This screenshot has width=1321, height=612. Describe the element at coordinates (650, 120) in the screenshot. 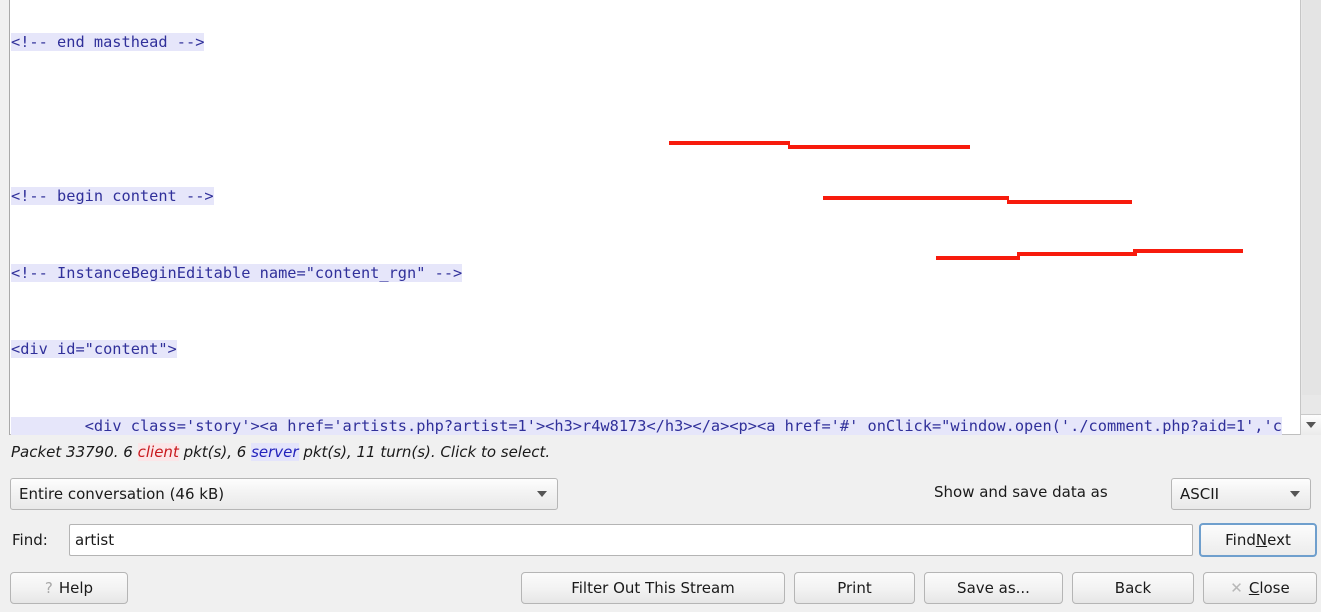

I see `stream-blank-line` at that location.